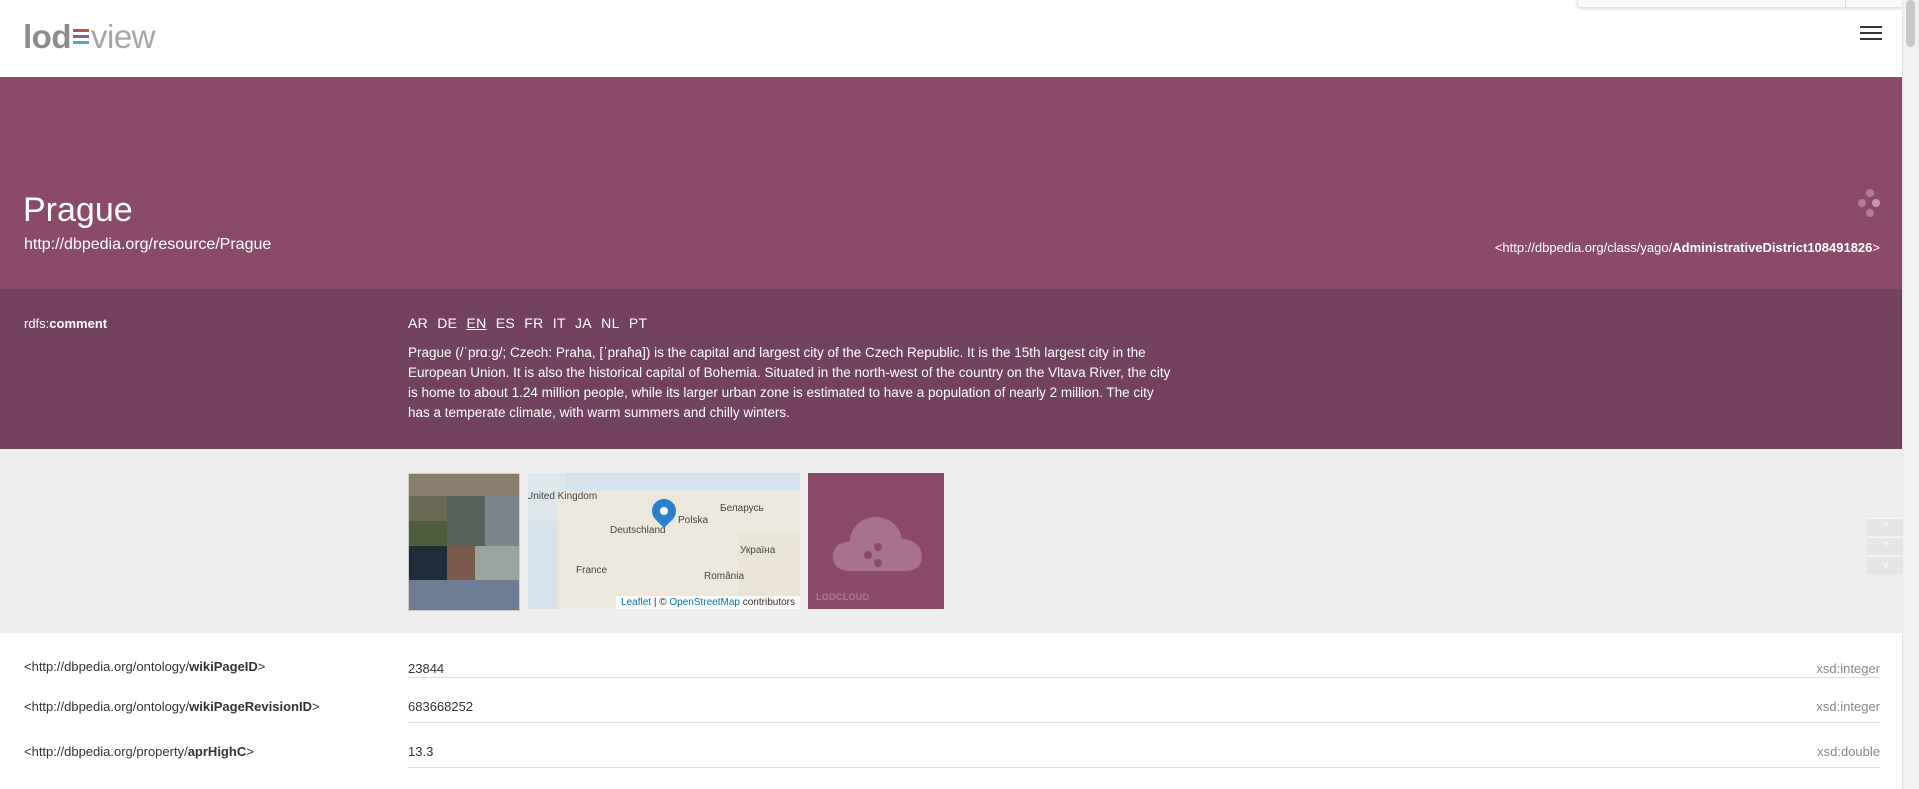 Image resolution: width=1919 pixels, height=789 pixels. Describe the element at coordinates (123, 36) in the screenshot. I see `logo-part-view: view` at that location.